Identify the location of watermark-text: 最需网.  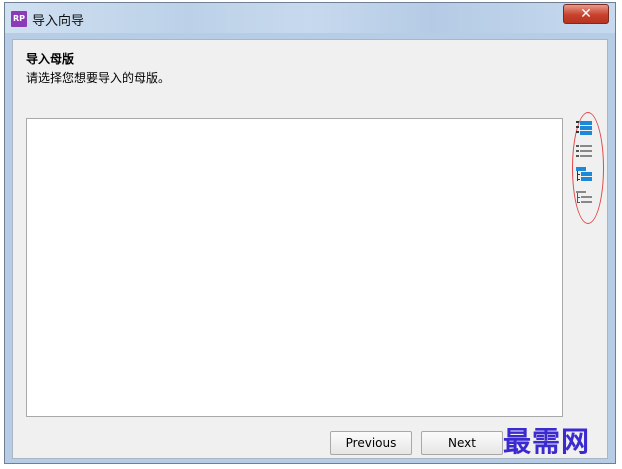
(547, 441).